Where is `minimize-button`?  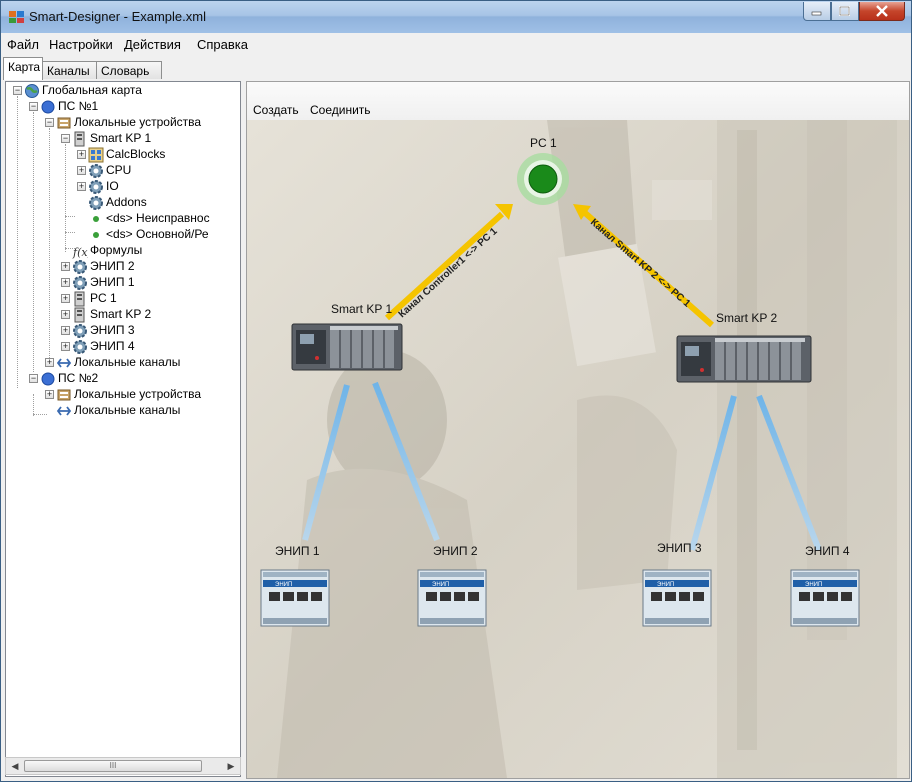
minimize-button is located at coordinates (817, 11).